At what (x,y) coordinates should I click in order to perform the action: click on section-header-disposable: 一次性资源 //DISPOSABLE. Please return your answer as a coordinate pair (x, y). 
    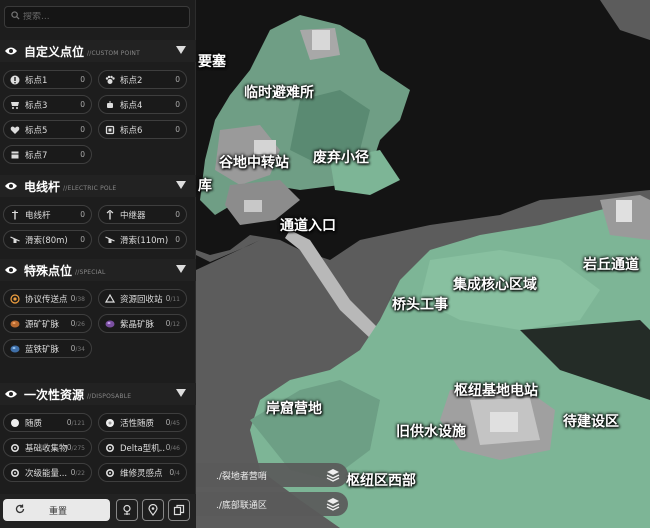
    Looking at the image, I should click on (98, 394).